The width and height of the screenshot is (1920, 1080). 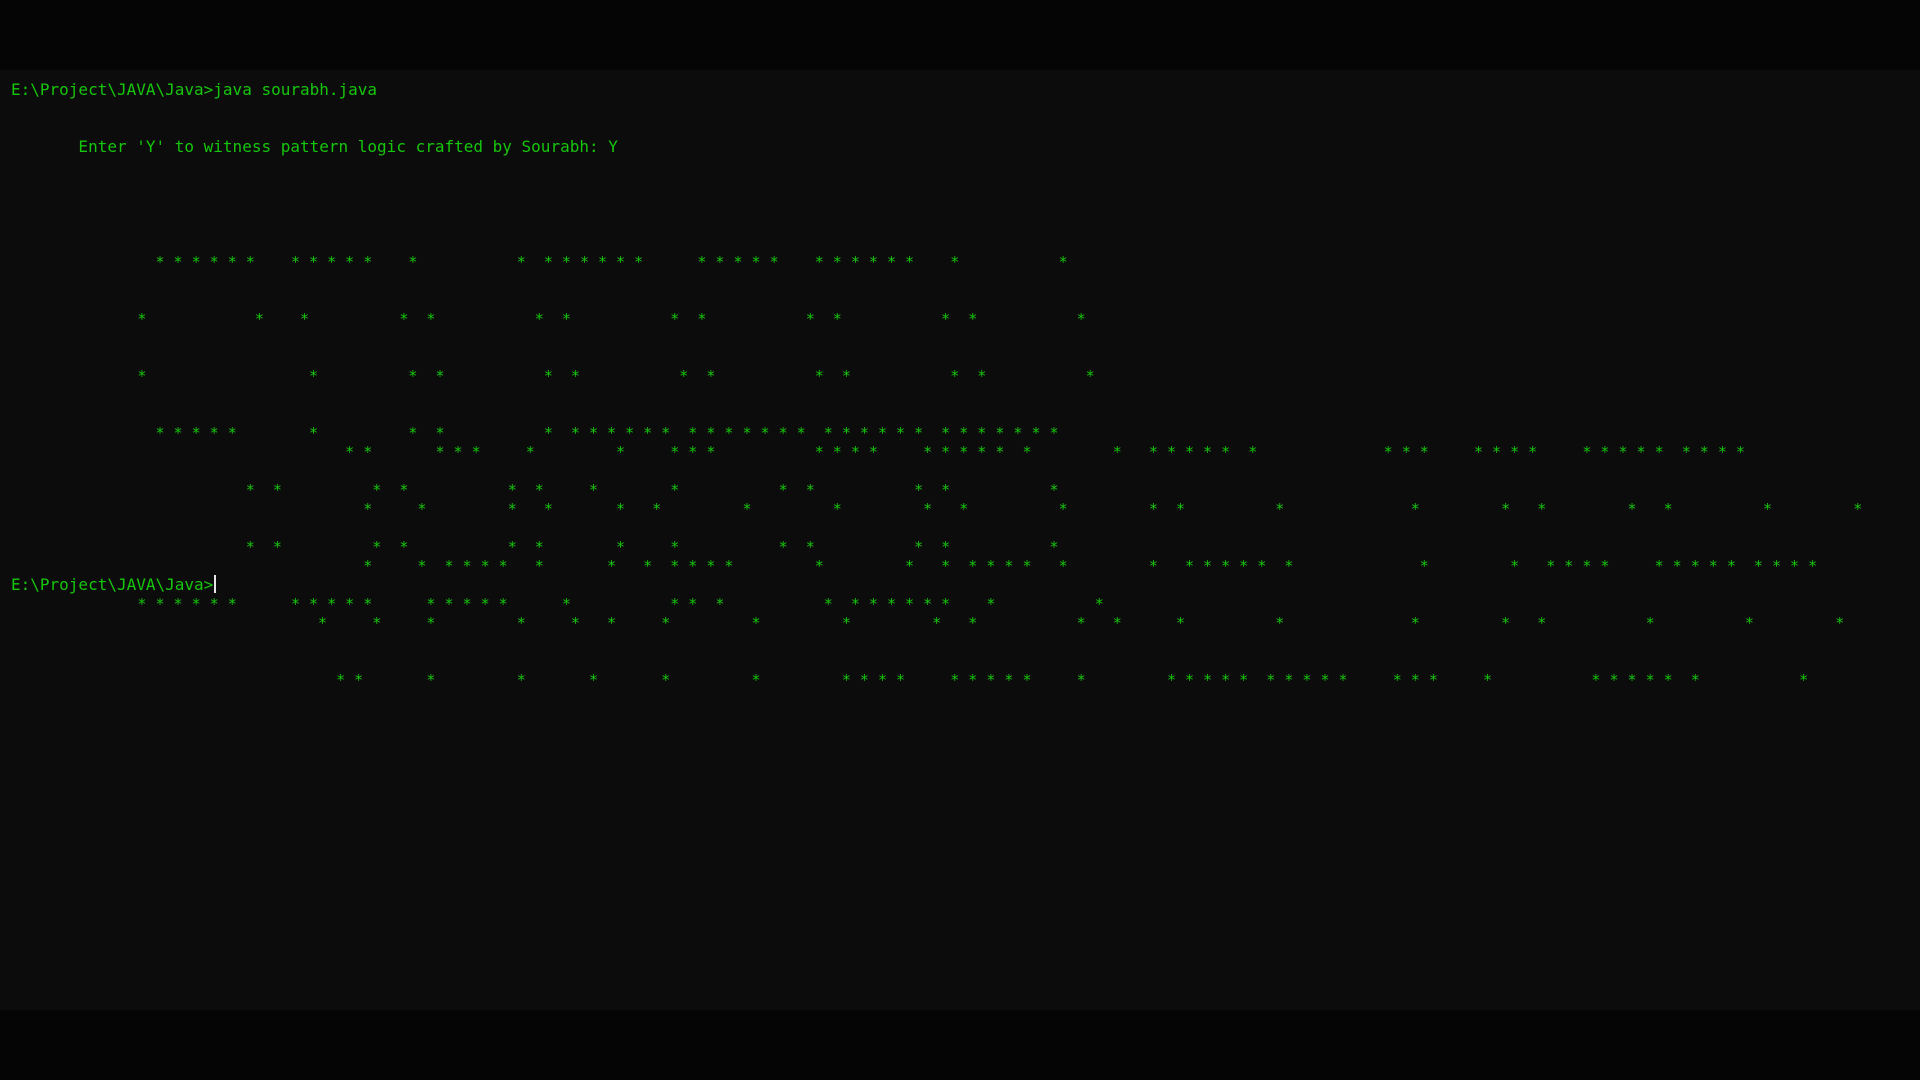 What do you see at coordinates (194, 89) in the screenshot?
I see `command-line: E:\Project\JAVA\Java>java sourabh.java` at bounding box center [194, 89].